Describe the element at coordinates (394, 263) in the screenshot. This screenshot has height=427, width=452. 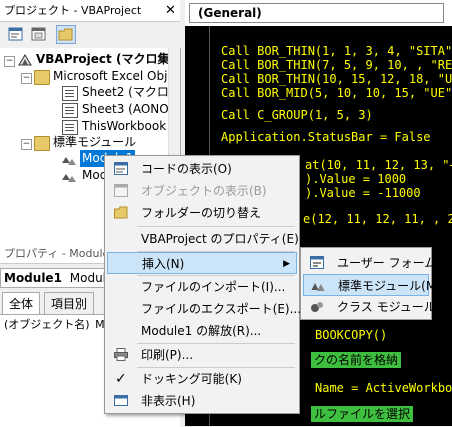
I see `menu-item-label: ユーザー フォーム(U)` at that location.